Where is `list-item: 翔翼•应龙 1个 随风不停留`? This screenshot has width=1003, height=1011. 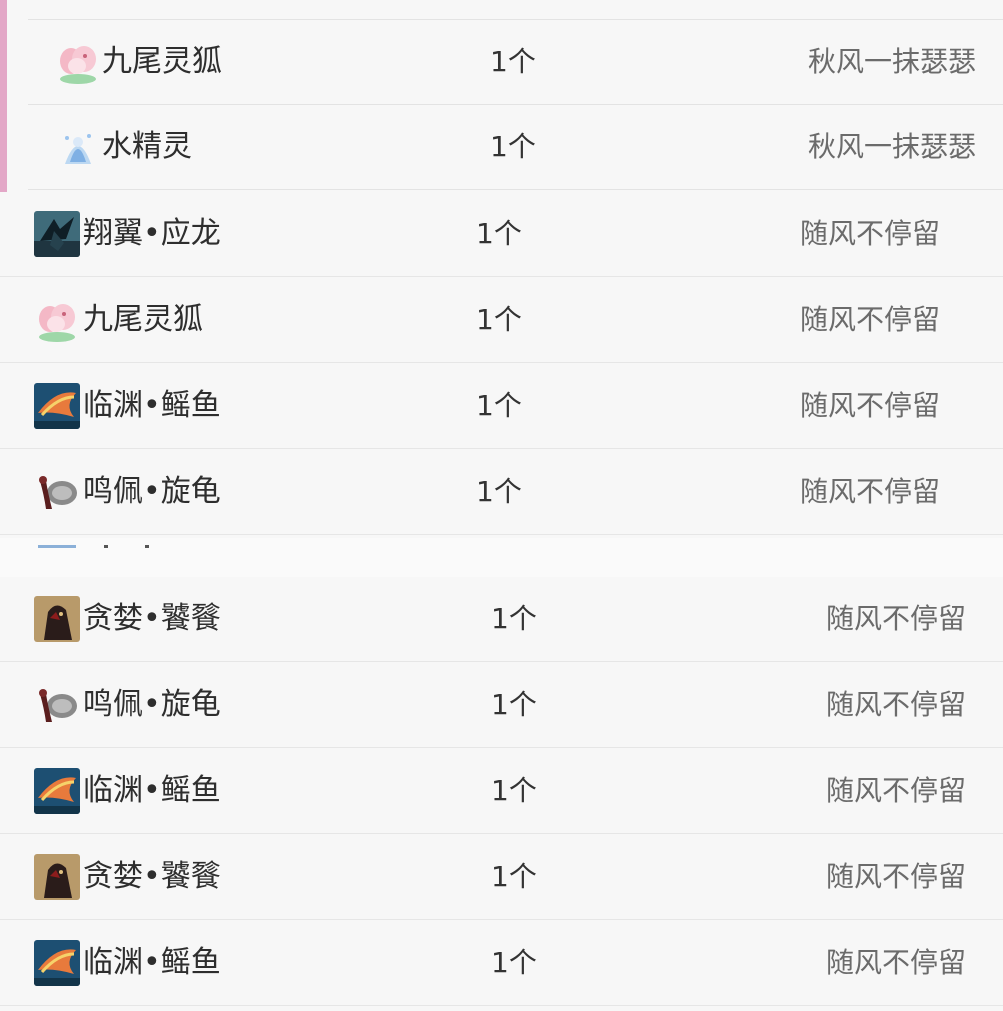
list-item: 翔翼•应龙 1个 随风不停留 is located at coordinates (501, 234).